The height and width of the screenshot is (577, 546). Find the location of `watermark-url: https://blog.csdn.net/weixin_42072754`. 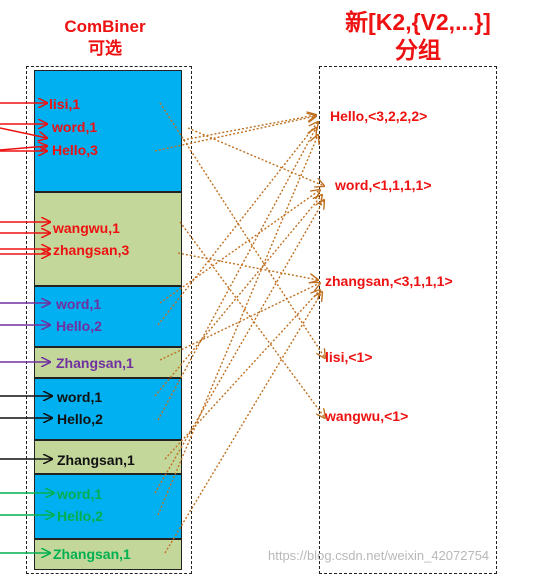

watermark-url: https://blog.csdn.net/weixin_42072754 is located at coordinates (379, 555).